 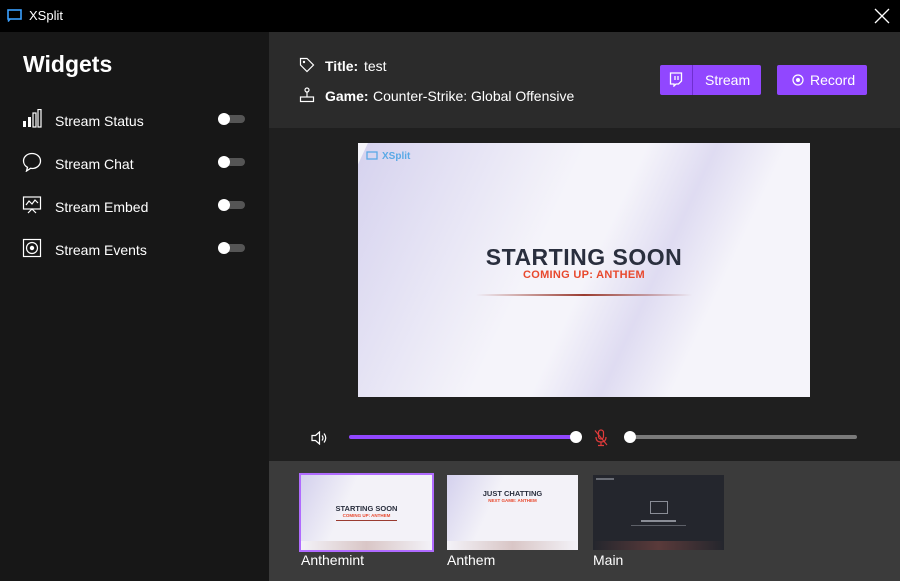 I want to click on record-button-label: Record, so click(x=833, y=80).